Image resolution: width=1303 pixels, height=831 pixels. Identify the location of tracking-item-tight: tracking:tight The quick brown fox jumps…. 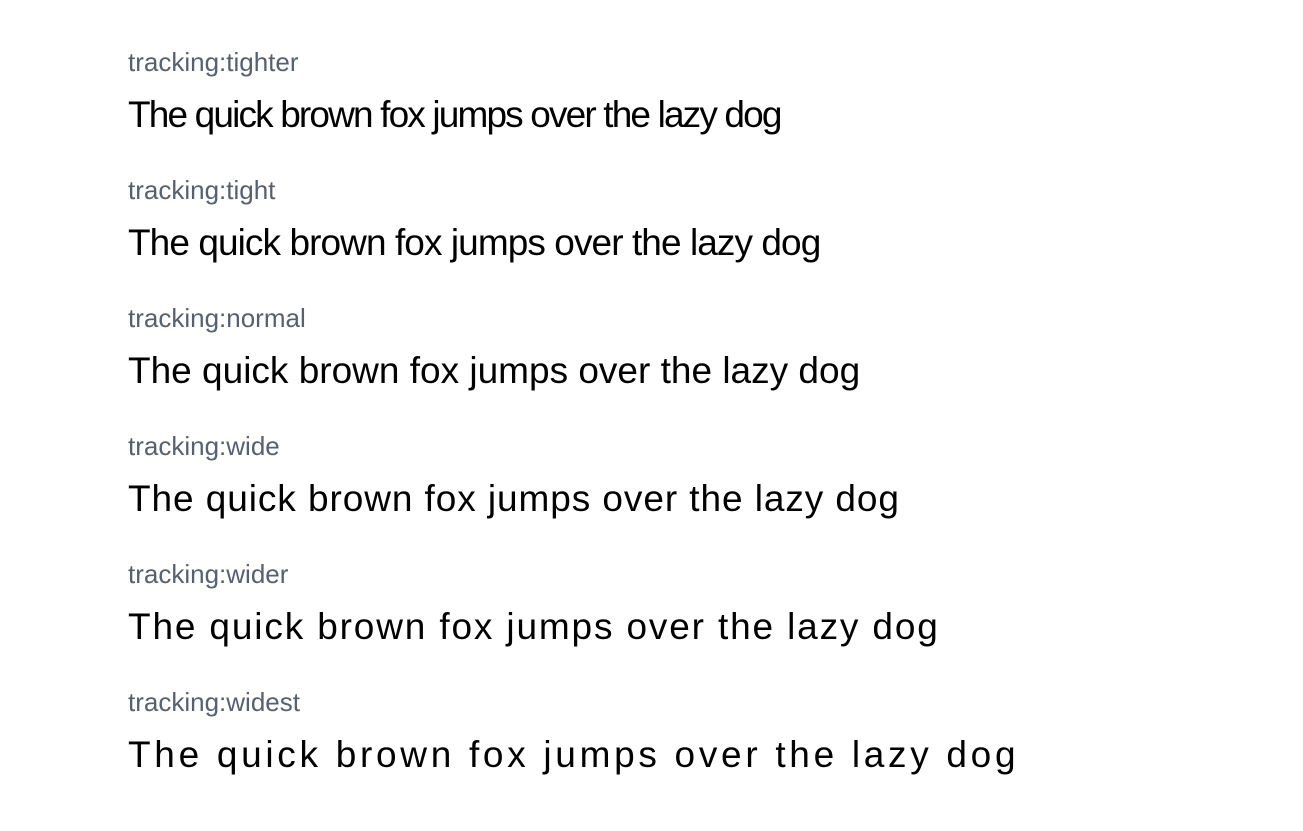
(573, 232).